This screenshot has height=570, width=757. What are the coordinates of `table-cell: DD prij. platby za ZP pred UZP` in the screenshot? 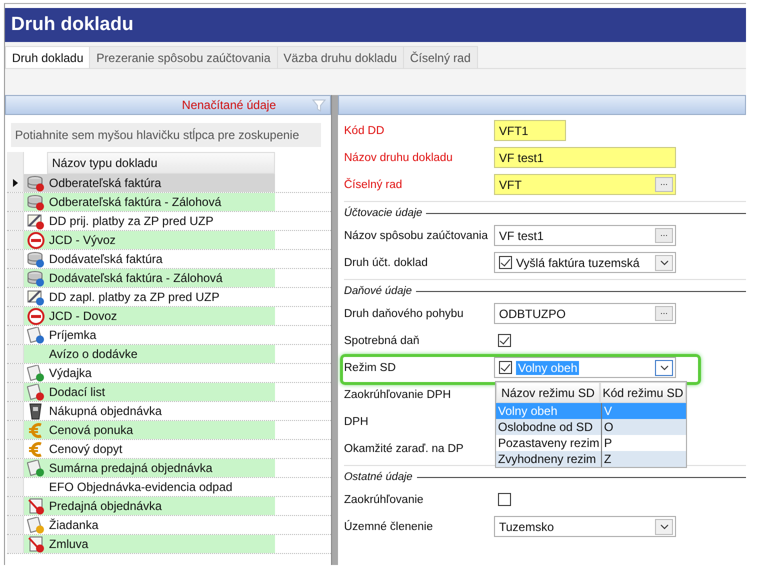 It's located at (161, 221).